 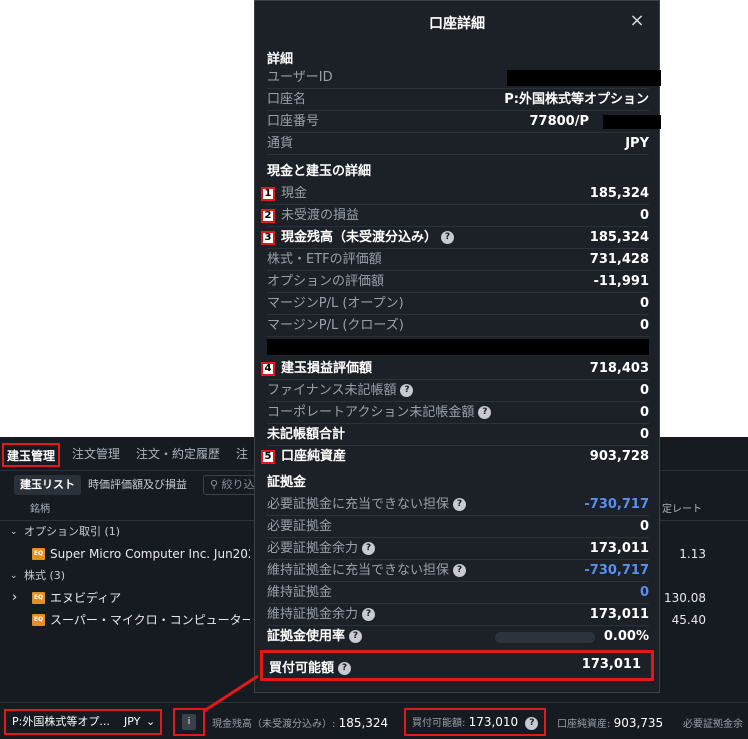 What do you see at coordinates (47, 485) in the screenshot?
I see `subtab-position-list: 建玉リスト` at bounding box center [47, 485].